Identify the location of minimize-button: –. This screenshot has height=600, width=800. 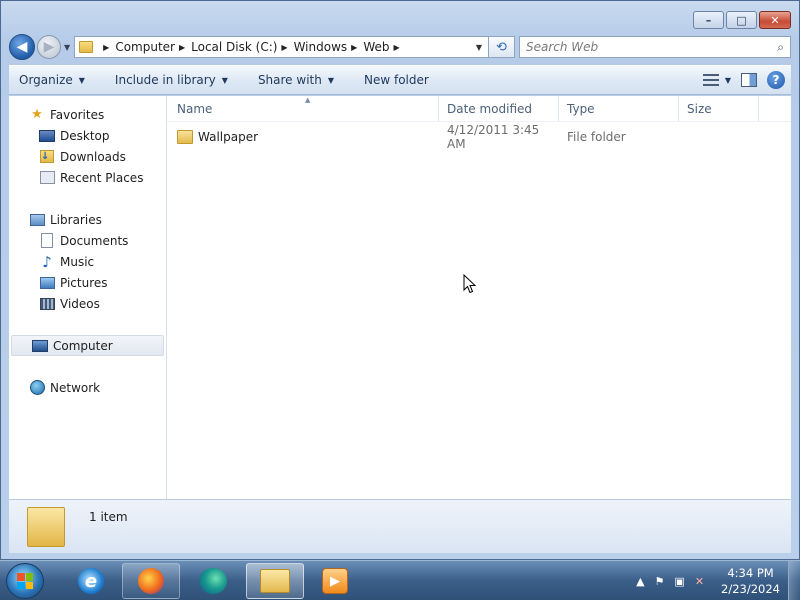
(708, 20).